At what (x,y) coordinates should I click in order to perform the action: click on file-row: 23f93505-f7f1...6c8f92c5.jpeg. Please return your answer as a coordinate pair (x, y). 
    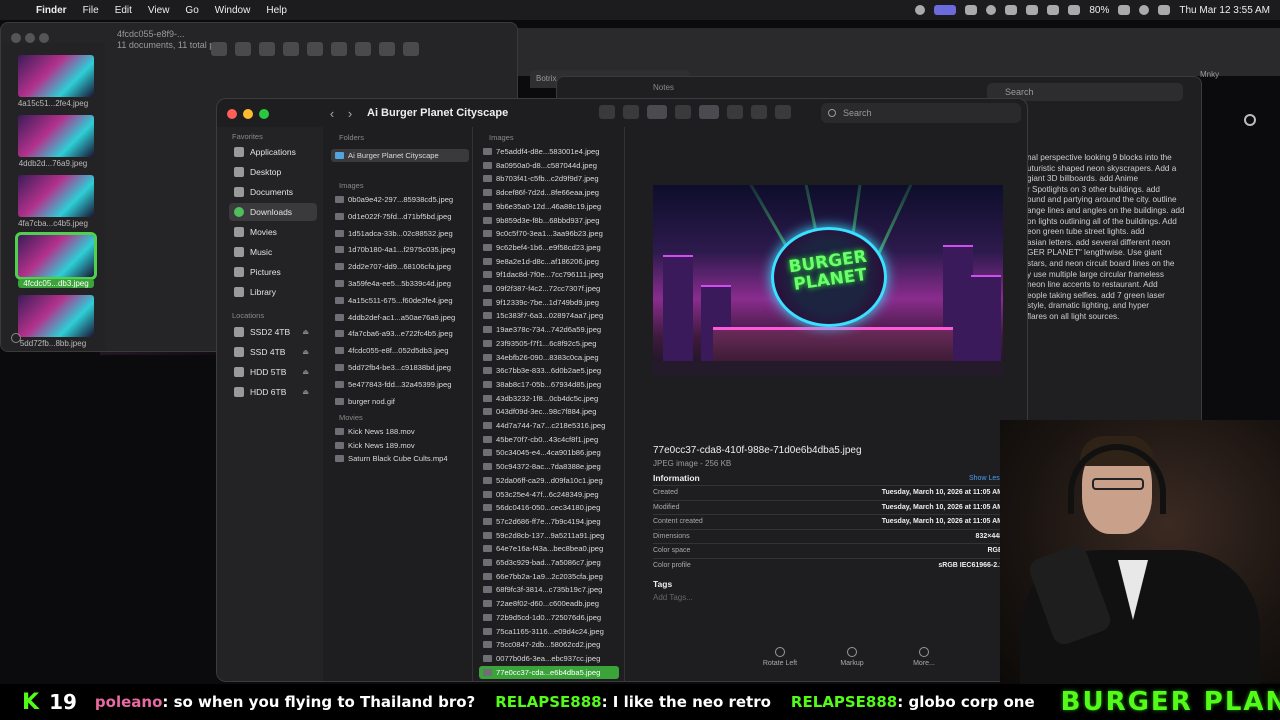
    Looking at the image, I should click on (549, 343).